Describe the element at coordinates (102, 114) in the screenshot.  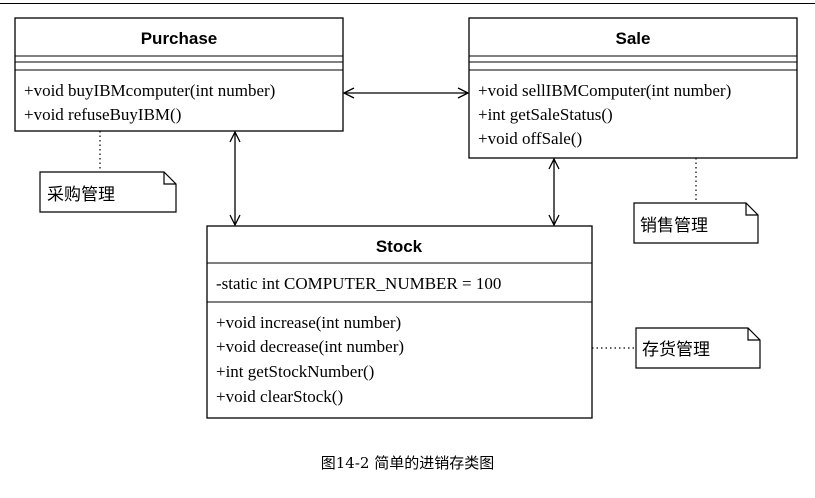
I see `purchase-method: +void refuseBuyIBM()` at that location.